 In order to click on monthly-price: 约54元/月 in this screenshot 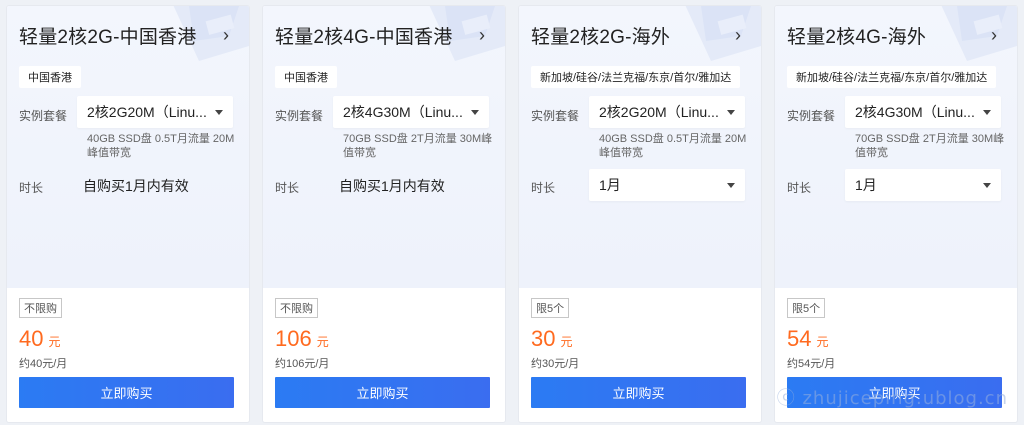, I will do `click(811, 364)`.